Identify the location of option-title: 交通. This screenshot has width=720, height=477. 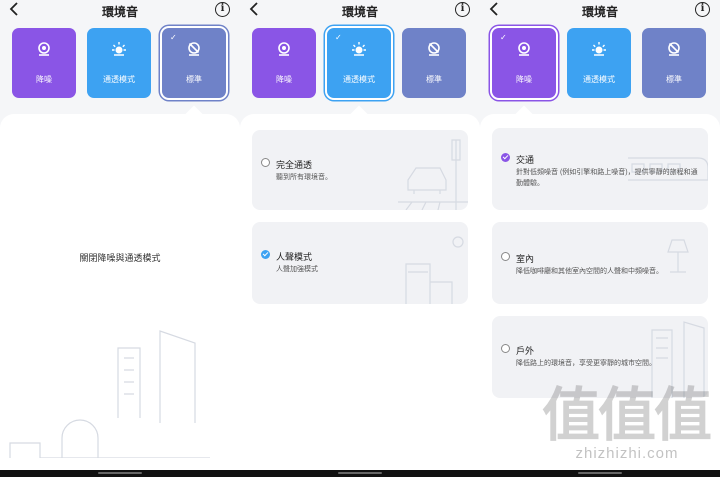
(525, 160).